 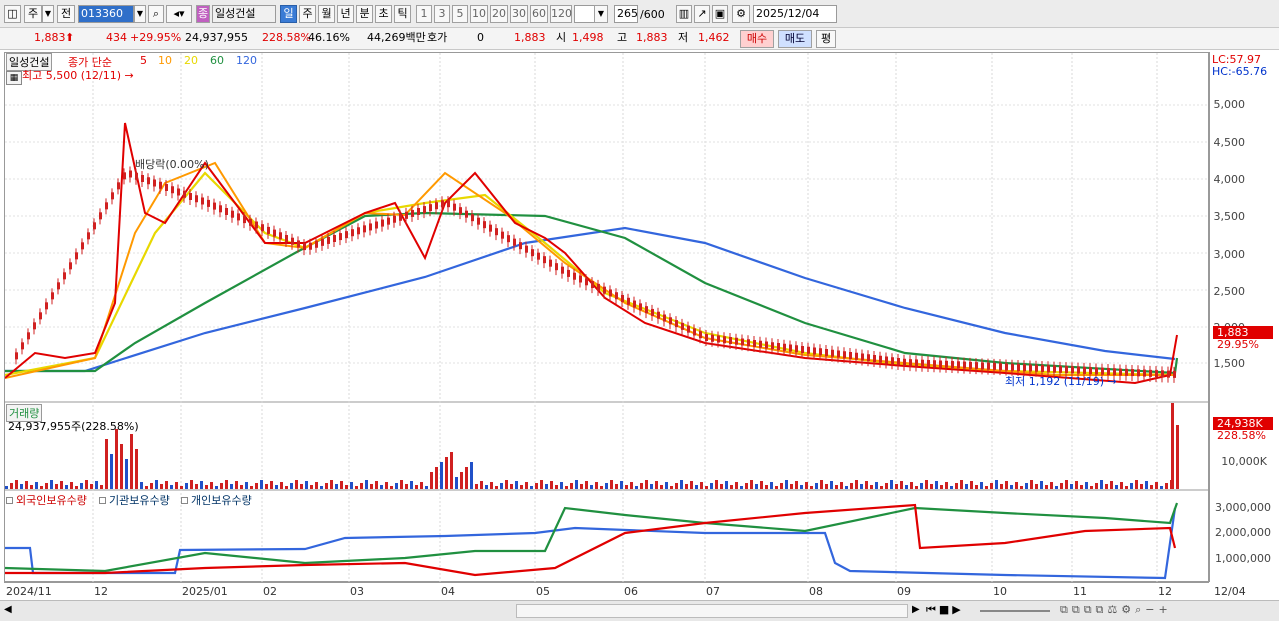 I want to click on date-input: 2025/12/04, so click(x=795, y=14).